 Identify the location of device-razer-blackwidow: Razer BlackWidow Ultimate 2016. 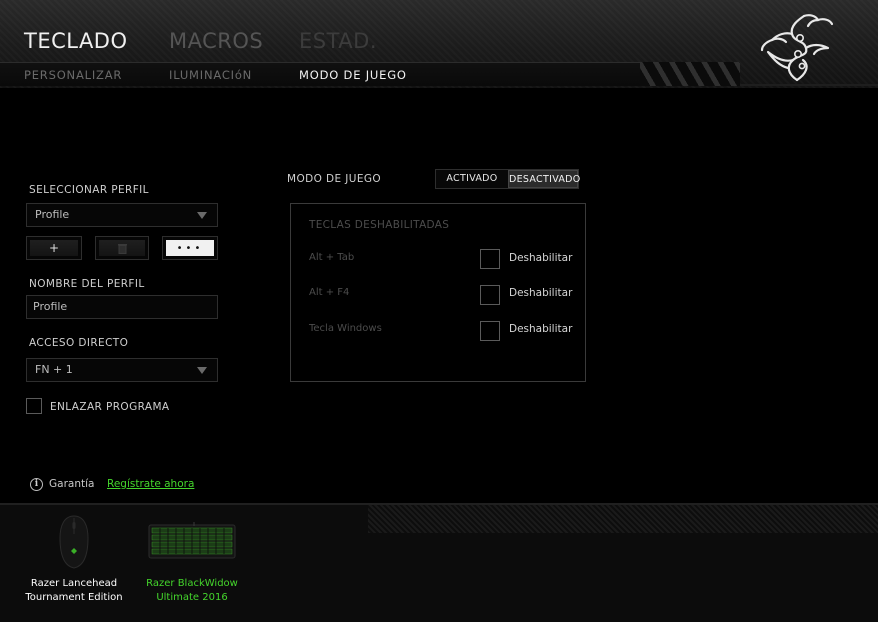
(192, 560).